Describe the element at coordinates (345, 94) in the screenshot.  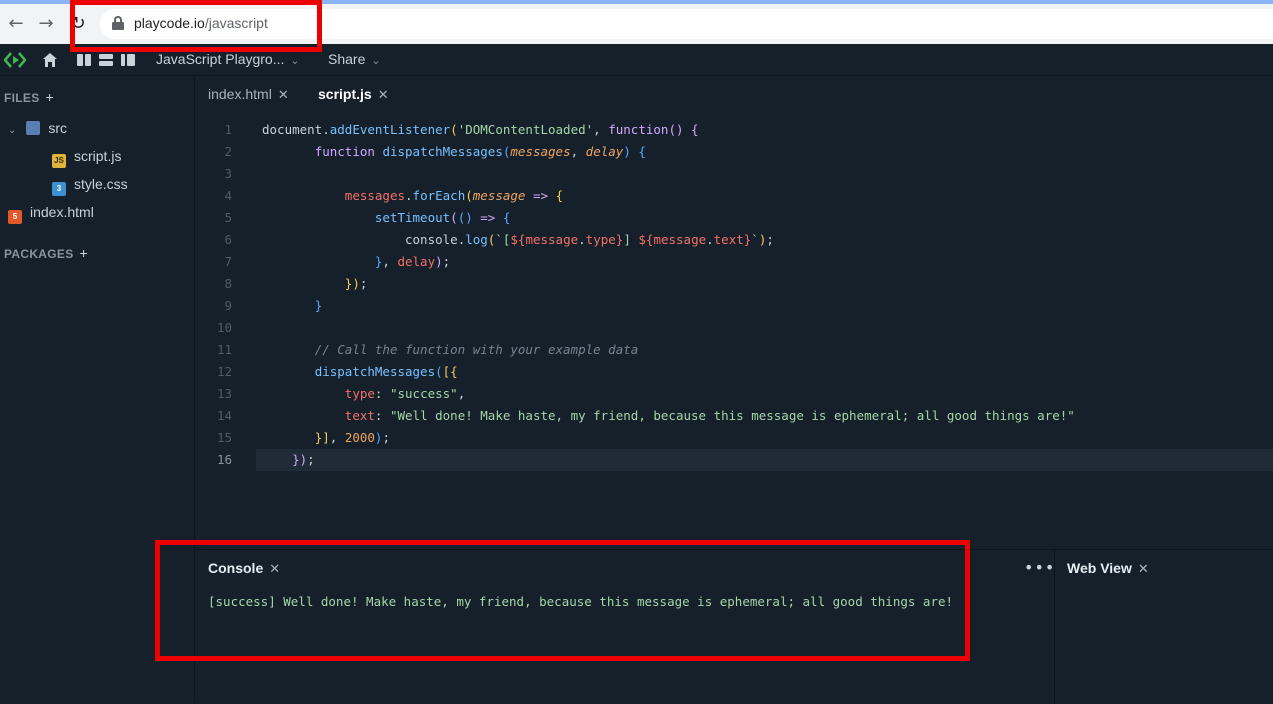
I see `tab-label: script.js` at that location.